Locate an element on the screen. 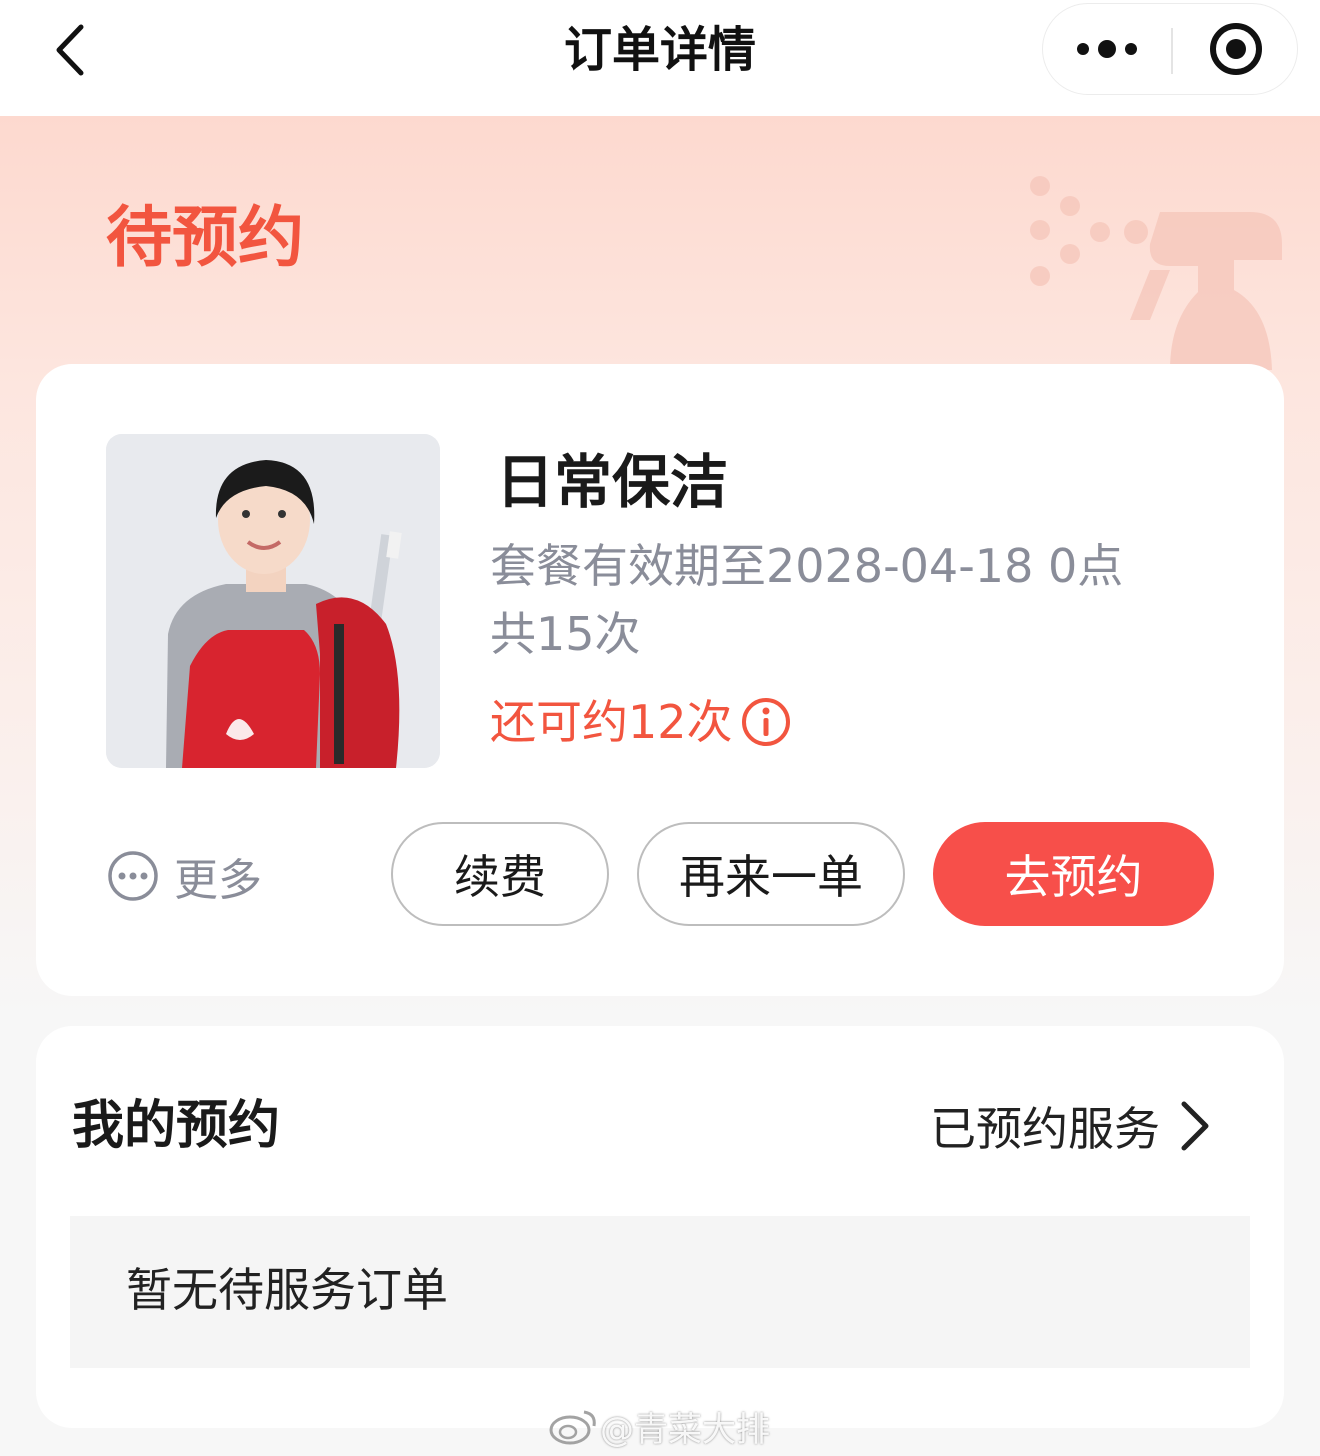 The width and height of the screenshot is (1320, 1456). ellipsis-circle-icon is located at coordinates (133, 876).